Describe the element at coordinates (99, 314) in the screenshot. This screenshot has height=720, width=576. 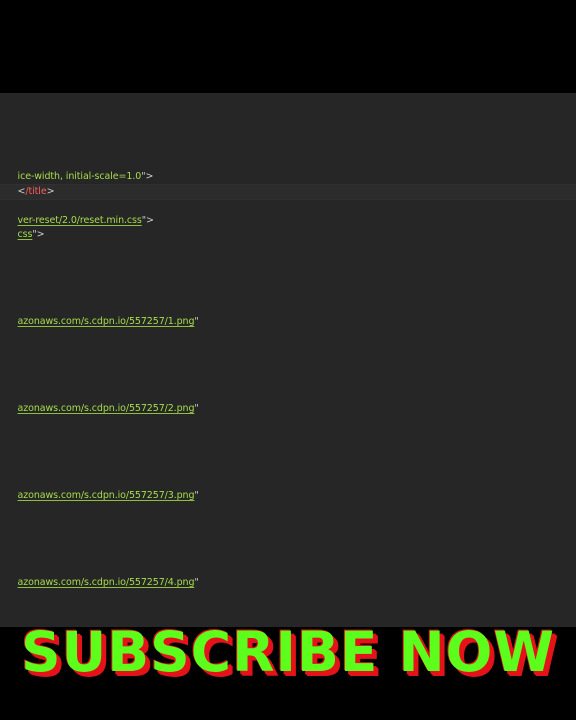
I see `code-line-image-1: azonaws.com/s.cdpn.io/557257/1.png"` at that location.